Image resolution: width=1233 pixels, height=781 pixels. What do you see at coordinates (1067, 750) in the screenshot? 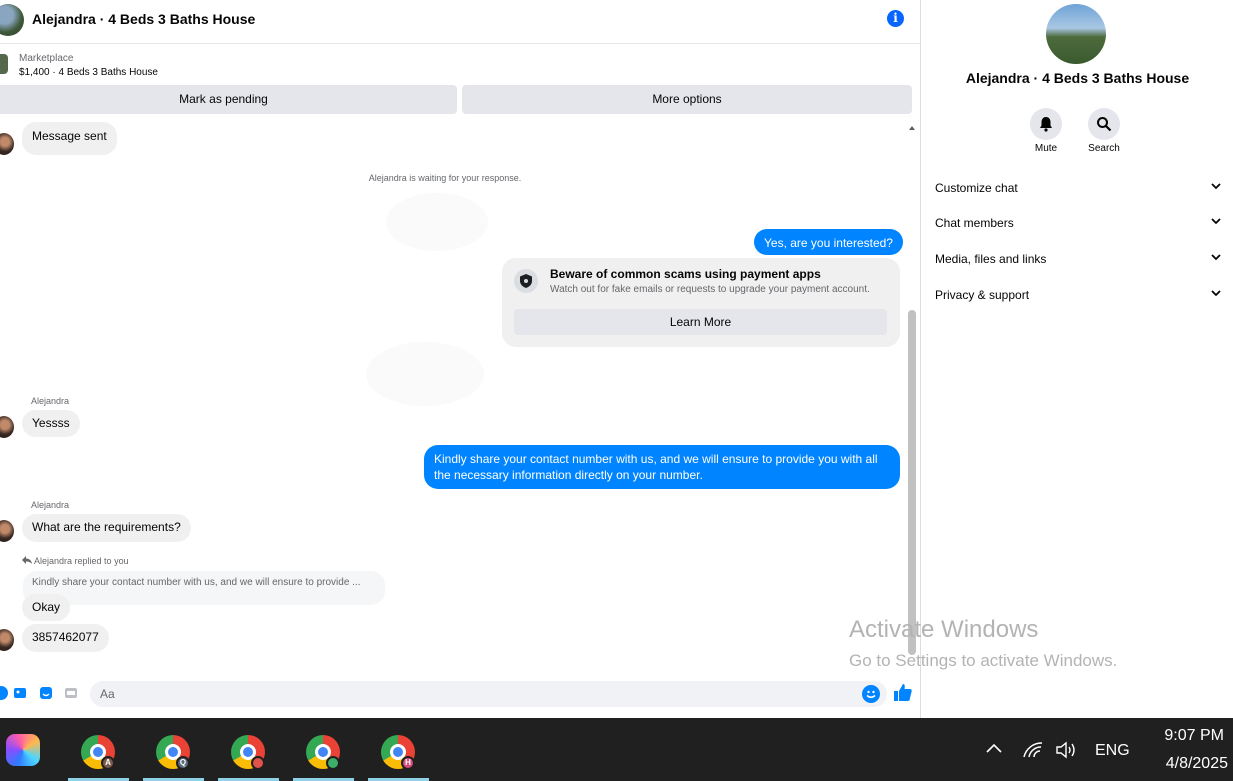
I see `speaker-icon` at bounding box center [1067, 750].